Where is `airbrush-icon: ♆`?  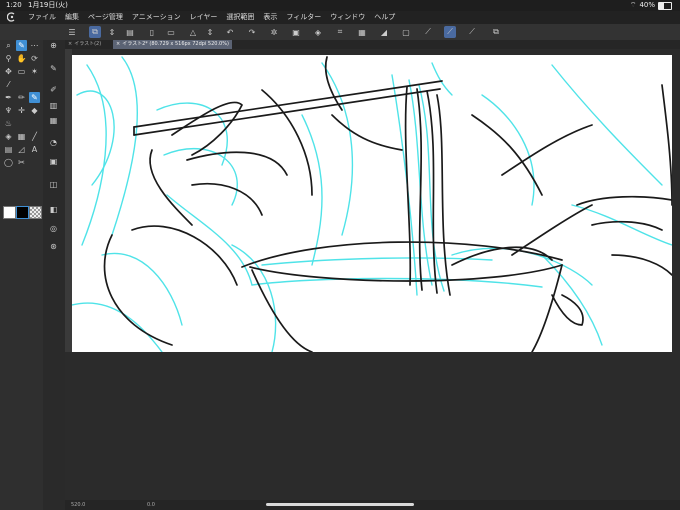
airbrush-icon: ♆ is located at coordinates (8, 110).